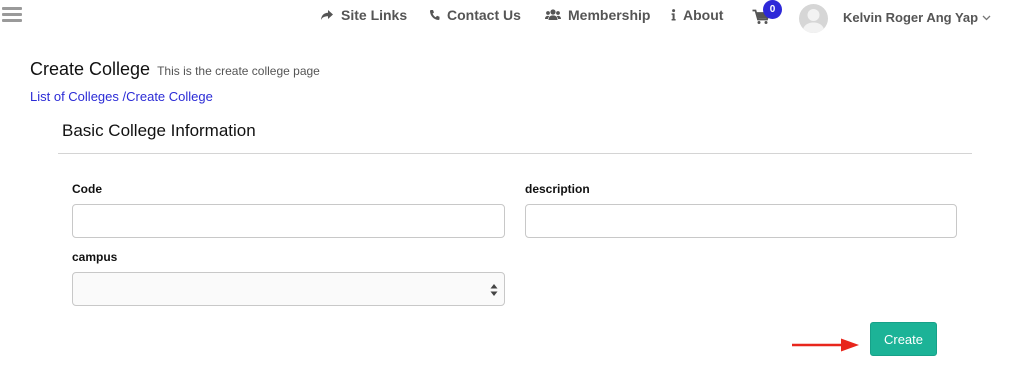 This screenshot has width=1036, height=392. I want to click on cart-count-badge: 0, so click(772, 9).